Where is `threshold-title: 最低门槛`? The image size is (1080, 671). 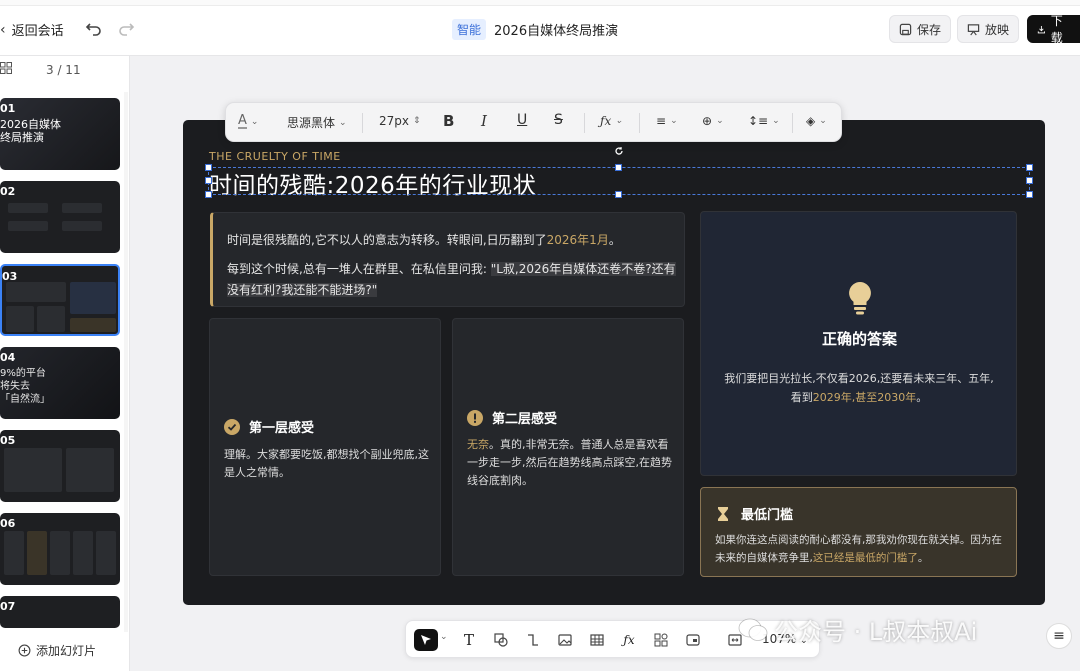 threshold-title: 最低门槛 is located at coordinates (767, 515).